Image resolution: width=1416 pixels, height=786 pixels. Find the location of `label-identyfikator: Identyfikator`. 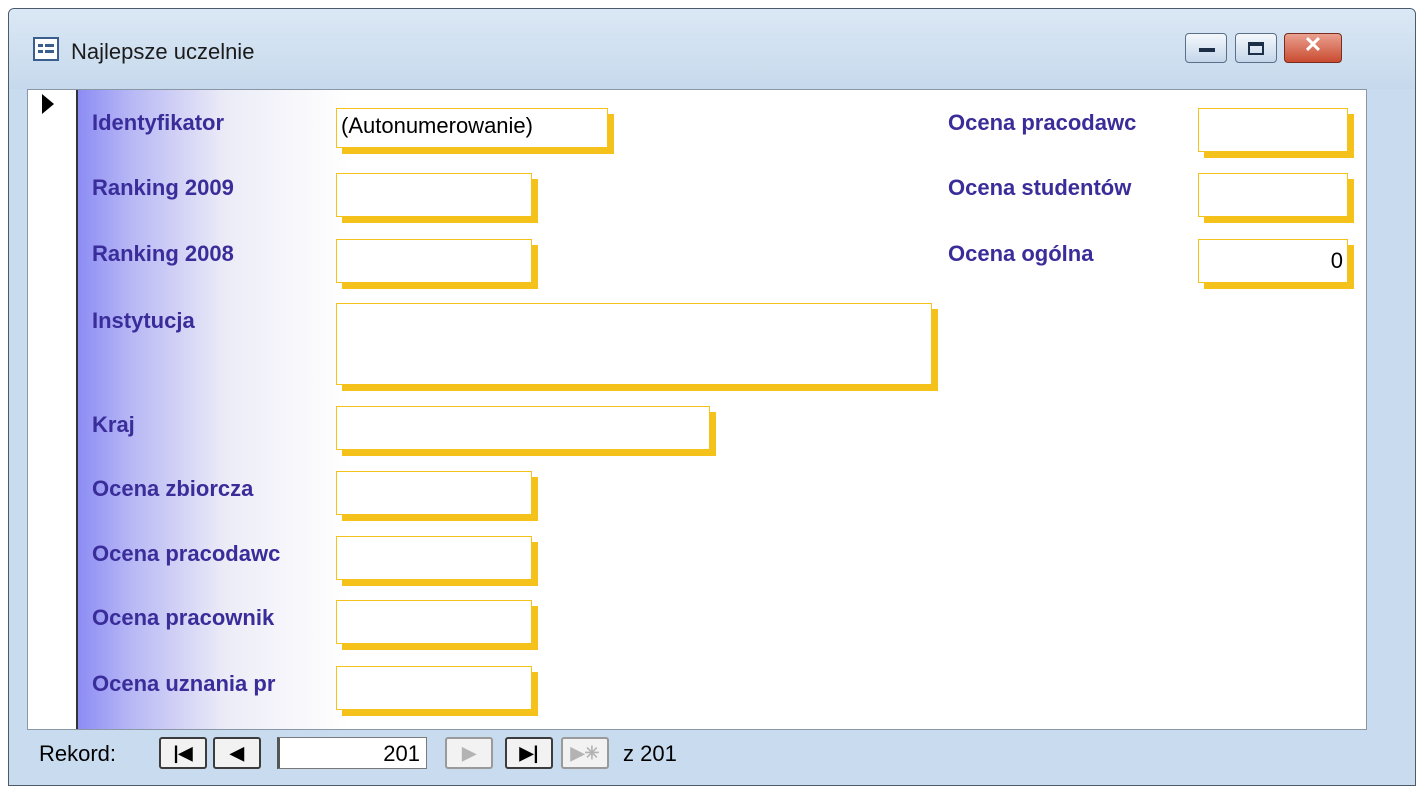

label-identyfikator: Identyfikator is located at coordinates (158, 122).